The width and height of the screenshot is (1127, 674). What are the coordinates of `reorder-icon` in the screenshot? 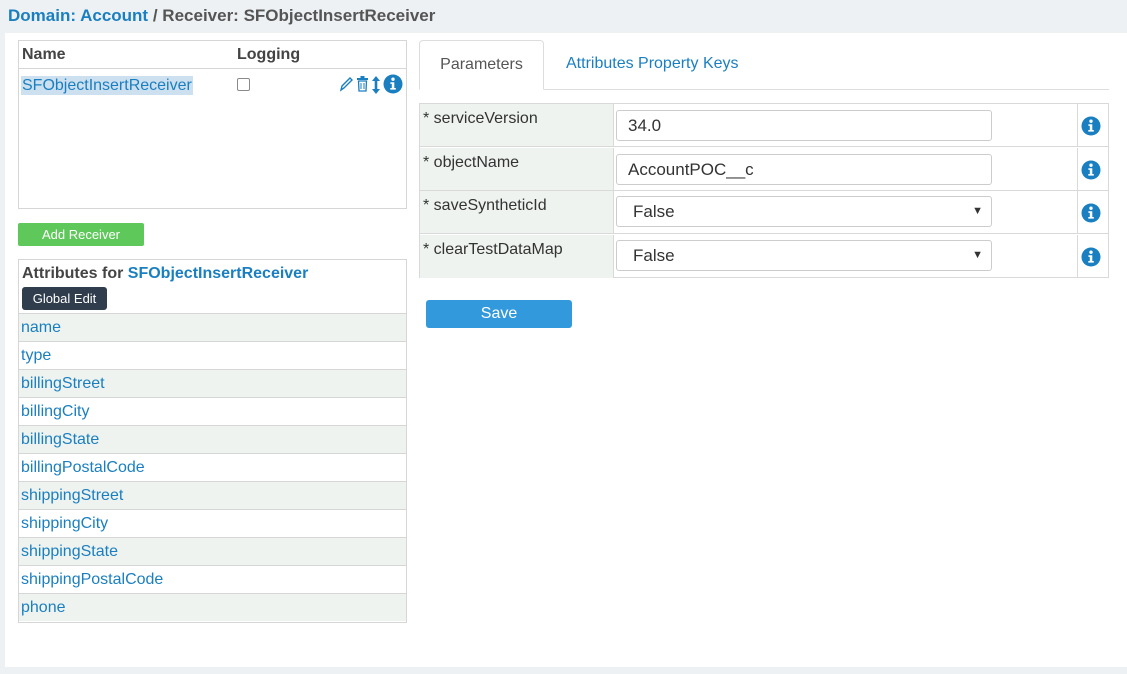 It's located at (376, 87).